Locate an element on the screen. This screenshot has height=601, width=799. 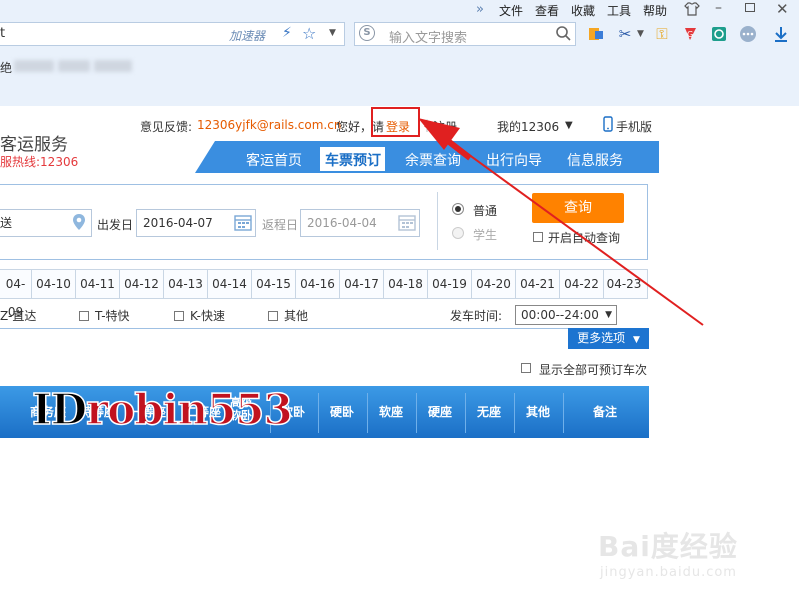
date-cell: 04-15 is located at coordinates (274, 284).